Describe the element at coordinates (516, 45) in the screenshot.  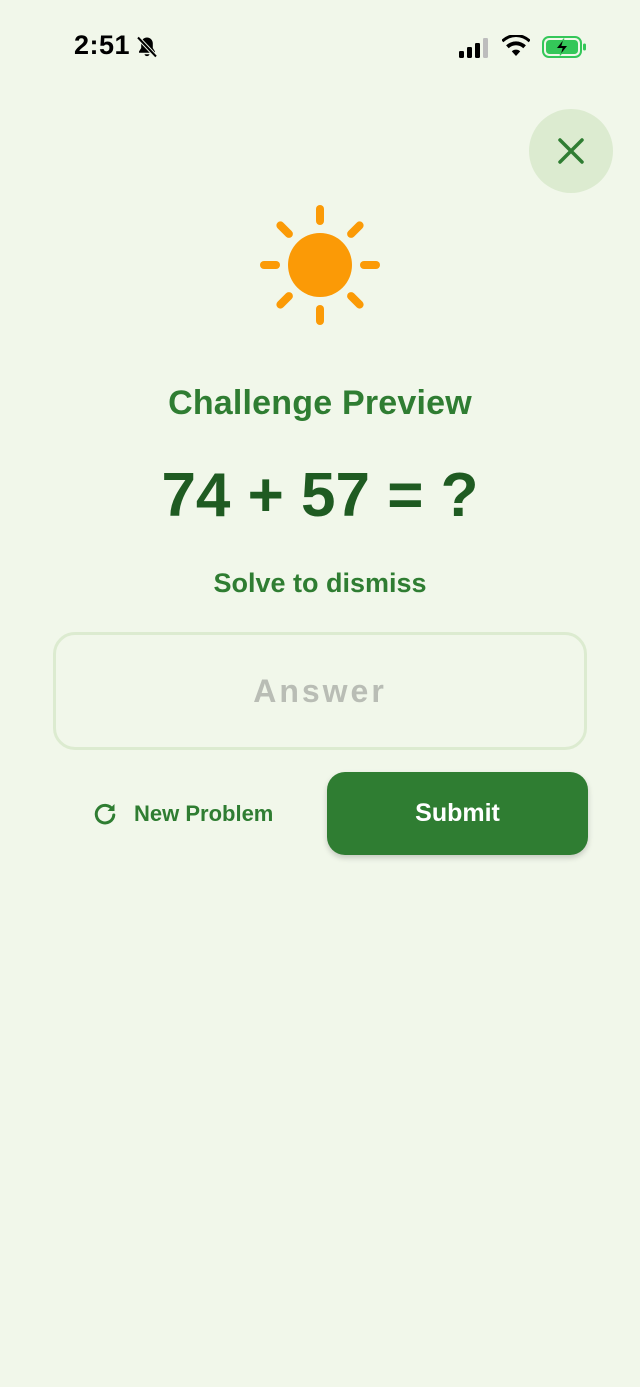
I see `wifi-icon` at that location.